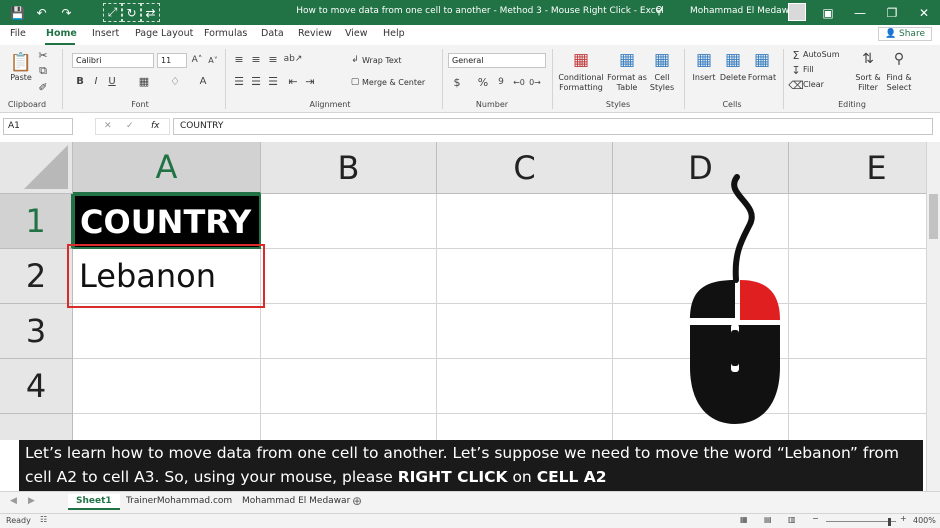 This screenshot has height=528, width=940. What do you see at coordinates (155, 126) in the screenshot?
I see `insert-function-icon: fx` at bounding box center [155, 126].